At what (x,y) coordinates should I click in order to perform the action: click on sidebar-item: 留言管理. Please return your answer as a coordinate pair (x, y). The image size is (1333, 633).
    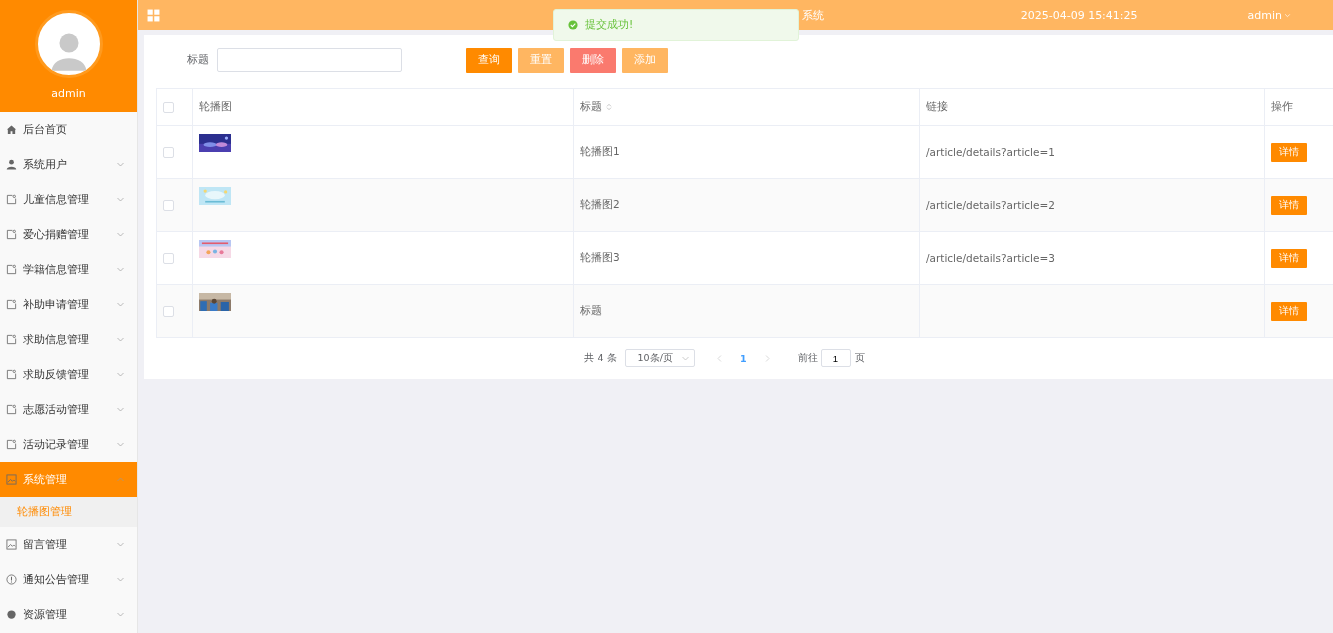
    Looking at the image, I should click on (68, 544).